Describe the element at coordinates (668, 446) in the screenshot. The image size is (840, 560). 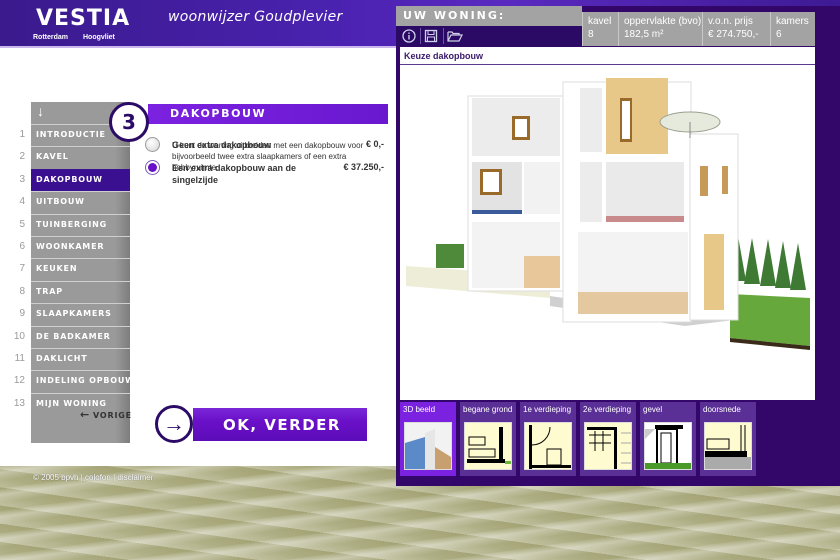
I see `facade-thumbnail` at that location.